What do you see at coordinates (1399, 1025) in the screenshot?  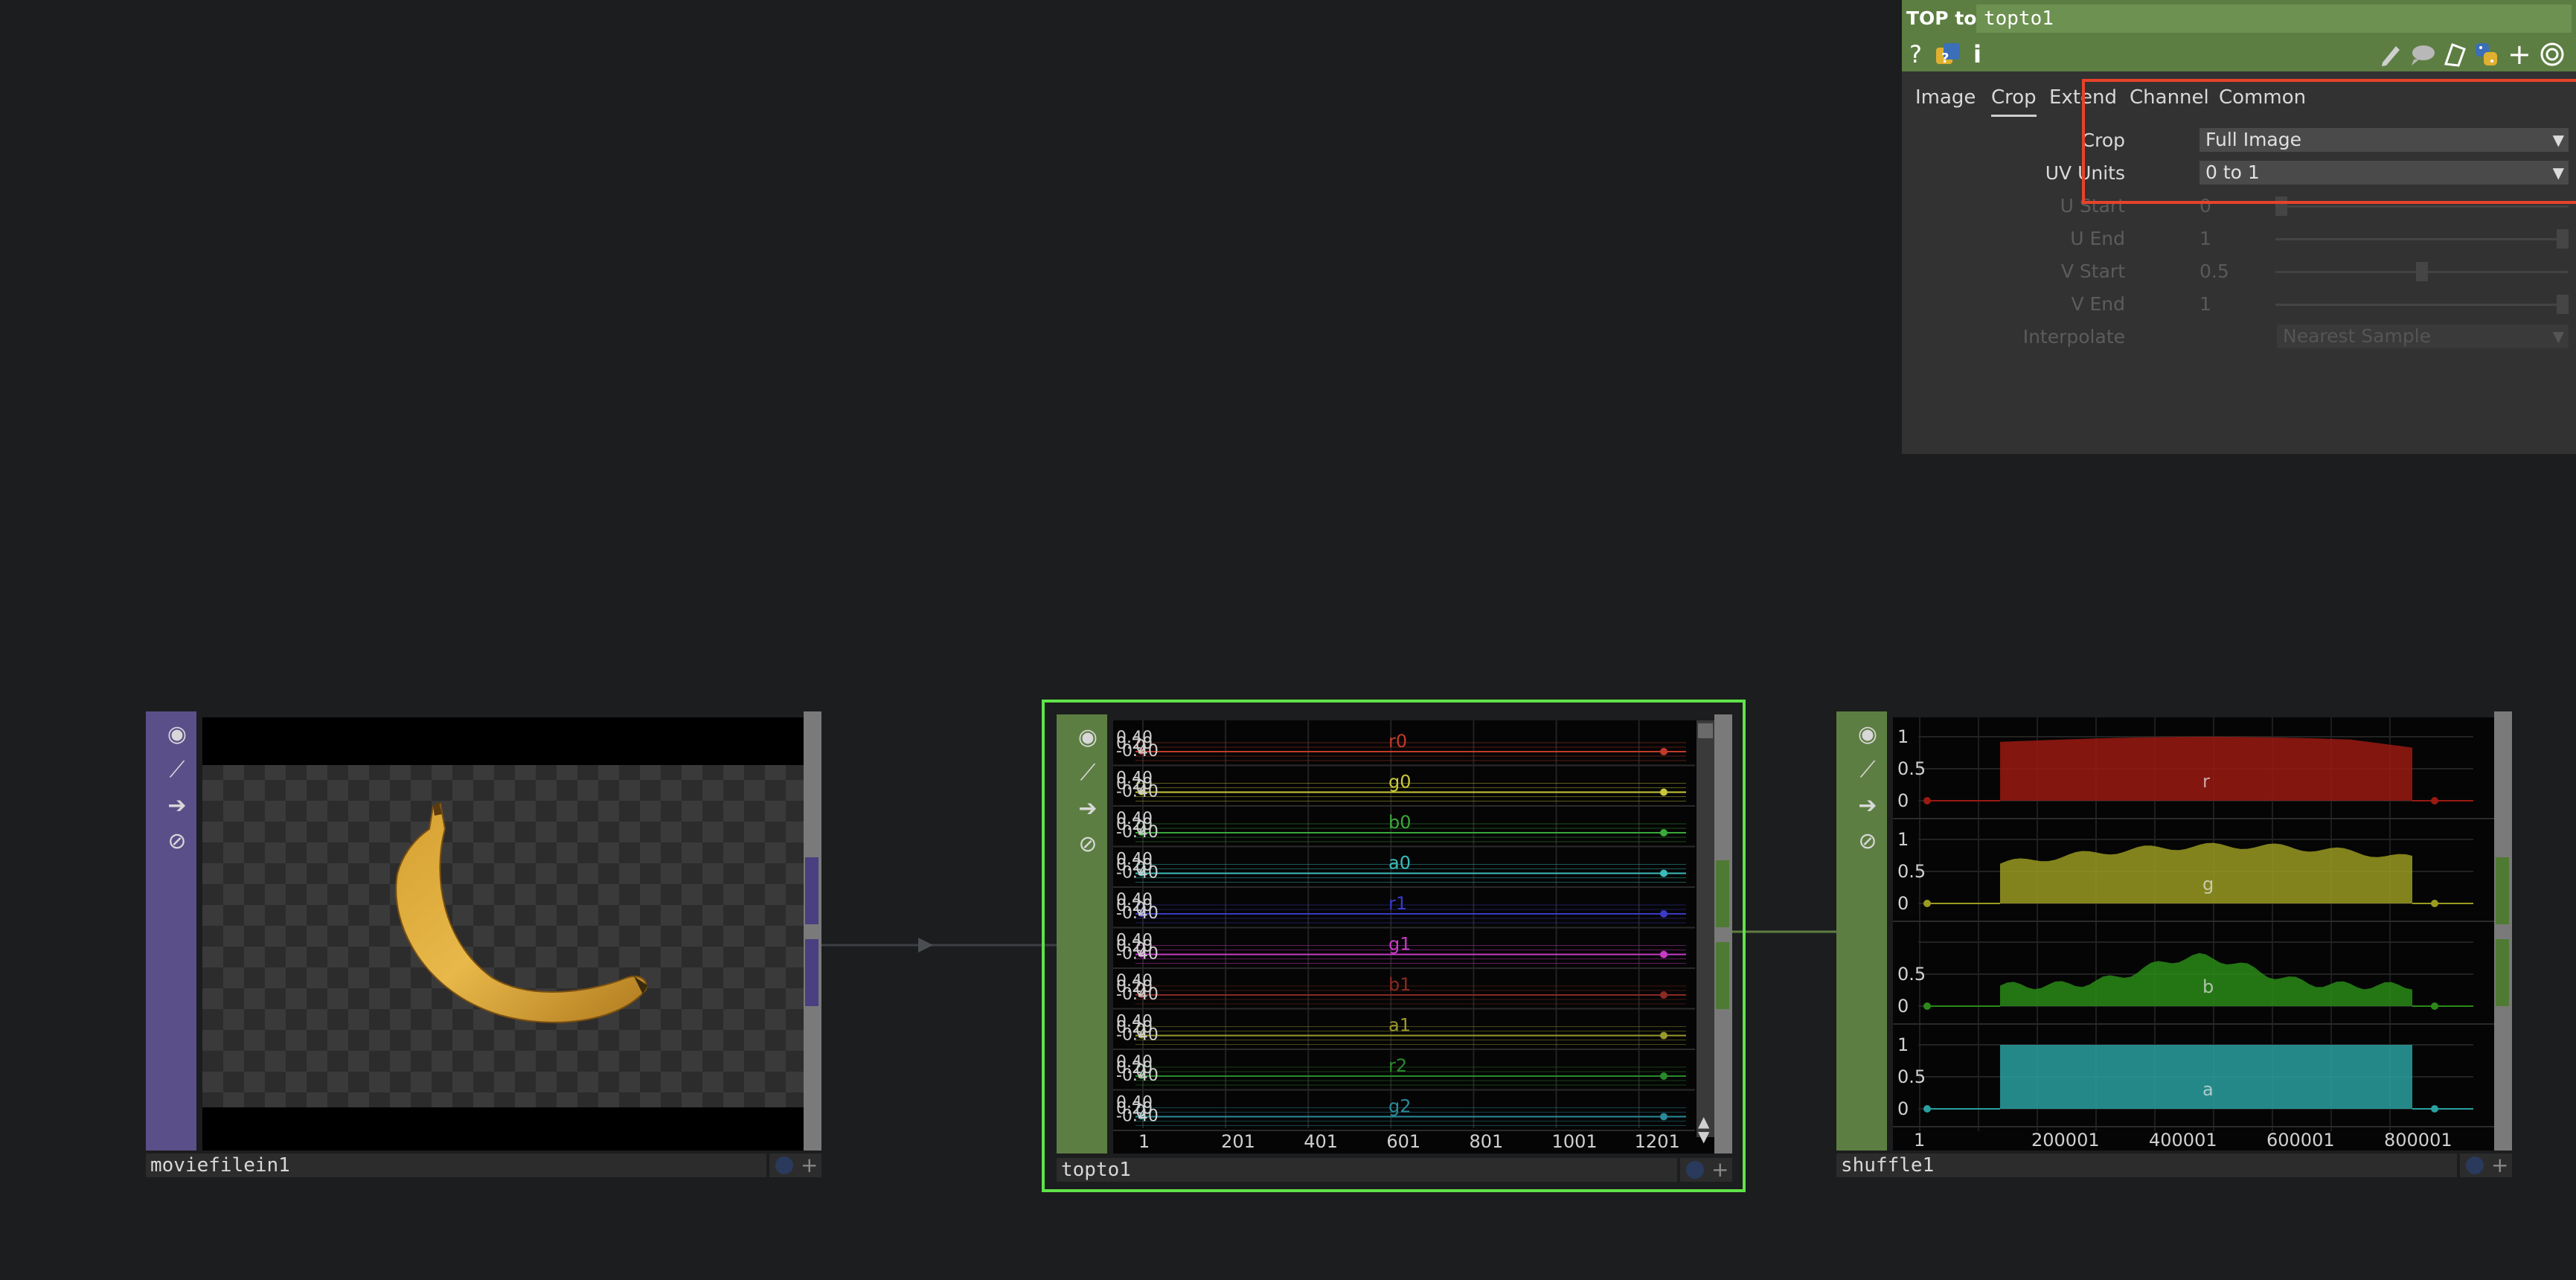 I see `series-label: a1` at bounding box center [1399, 1025].